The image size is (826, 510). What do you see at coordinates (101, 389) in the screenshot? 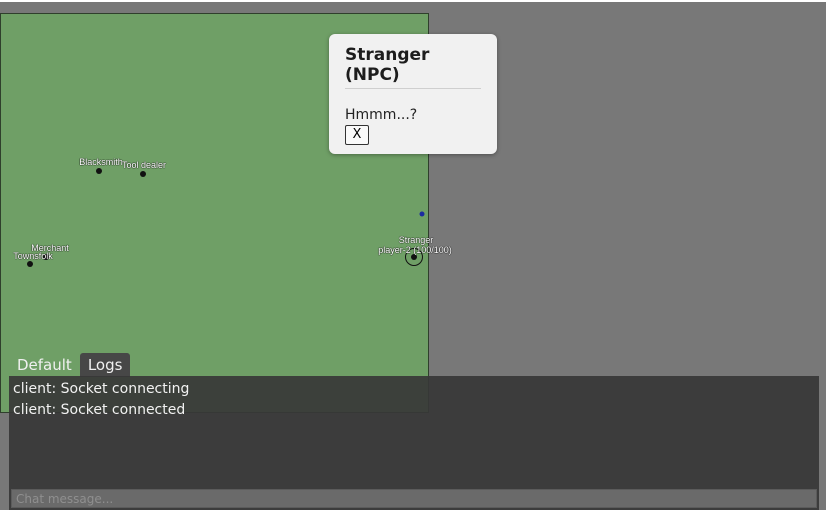
I see `log-line: client: Socket connecting` at bounding box center [101, 389].